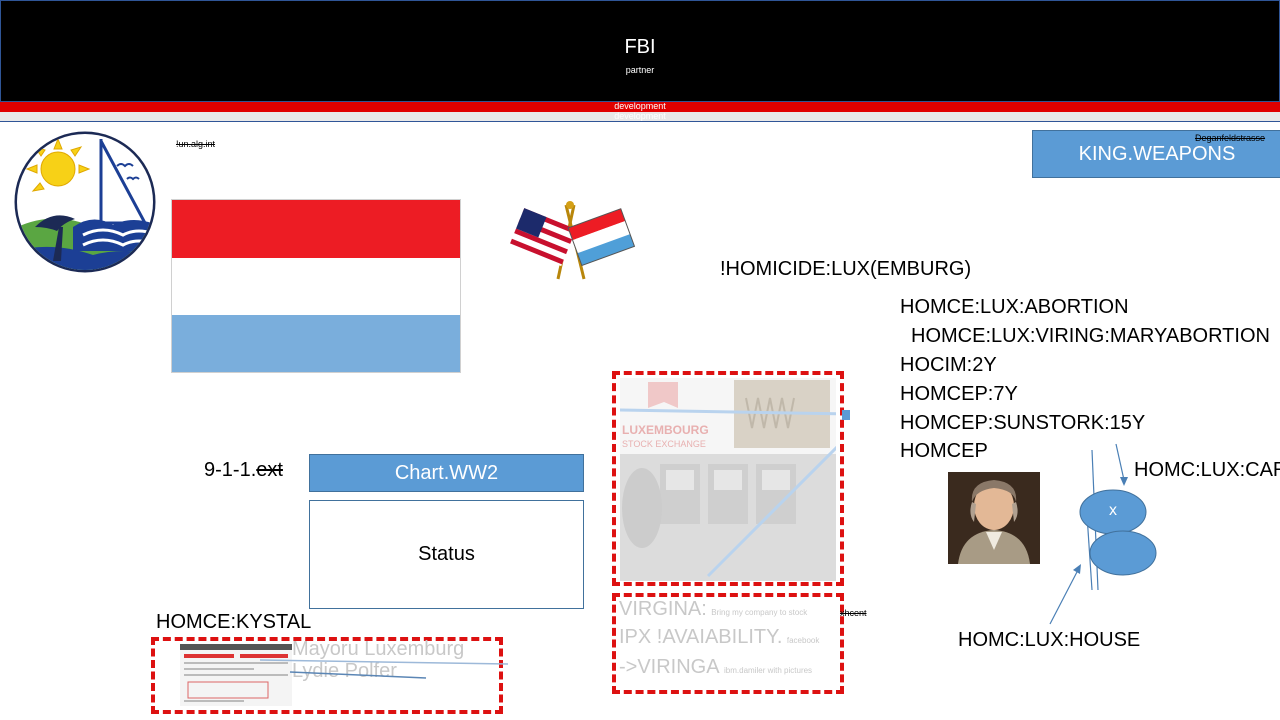  What do you see at coordinates (994, 518) in the screenshot?
I see `portrait-image` at bounding box center [994, 518].